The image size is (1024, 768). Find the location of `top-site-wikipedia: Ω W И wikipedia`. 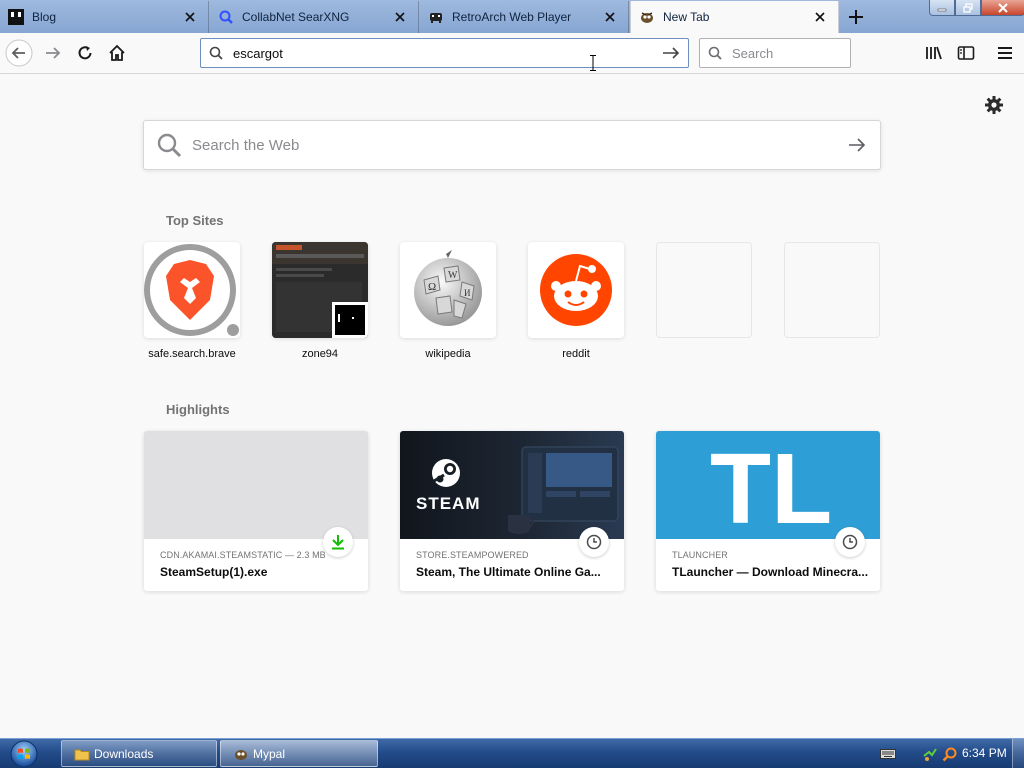

top-site-wikipedia: Ω W И wikipedia is located at coordinates (448, 301).